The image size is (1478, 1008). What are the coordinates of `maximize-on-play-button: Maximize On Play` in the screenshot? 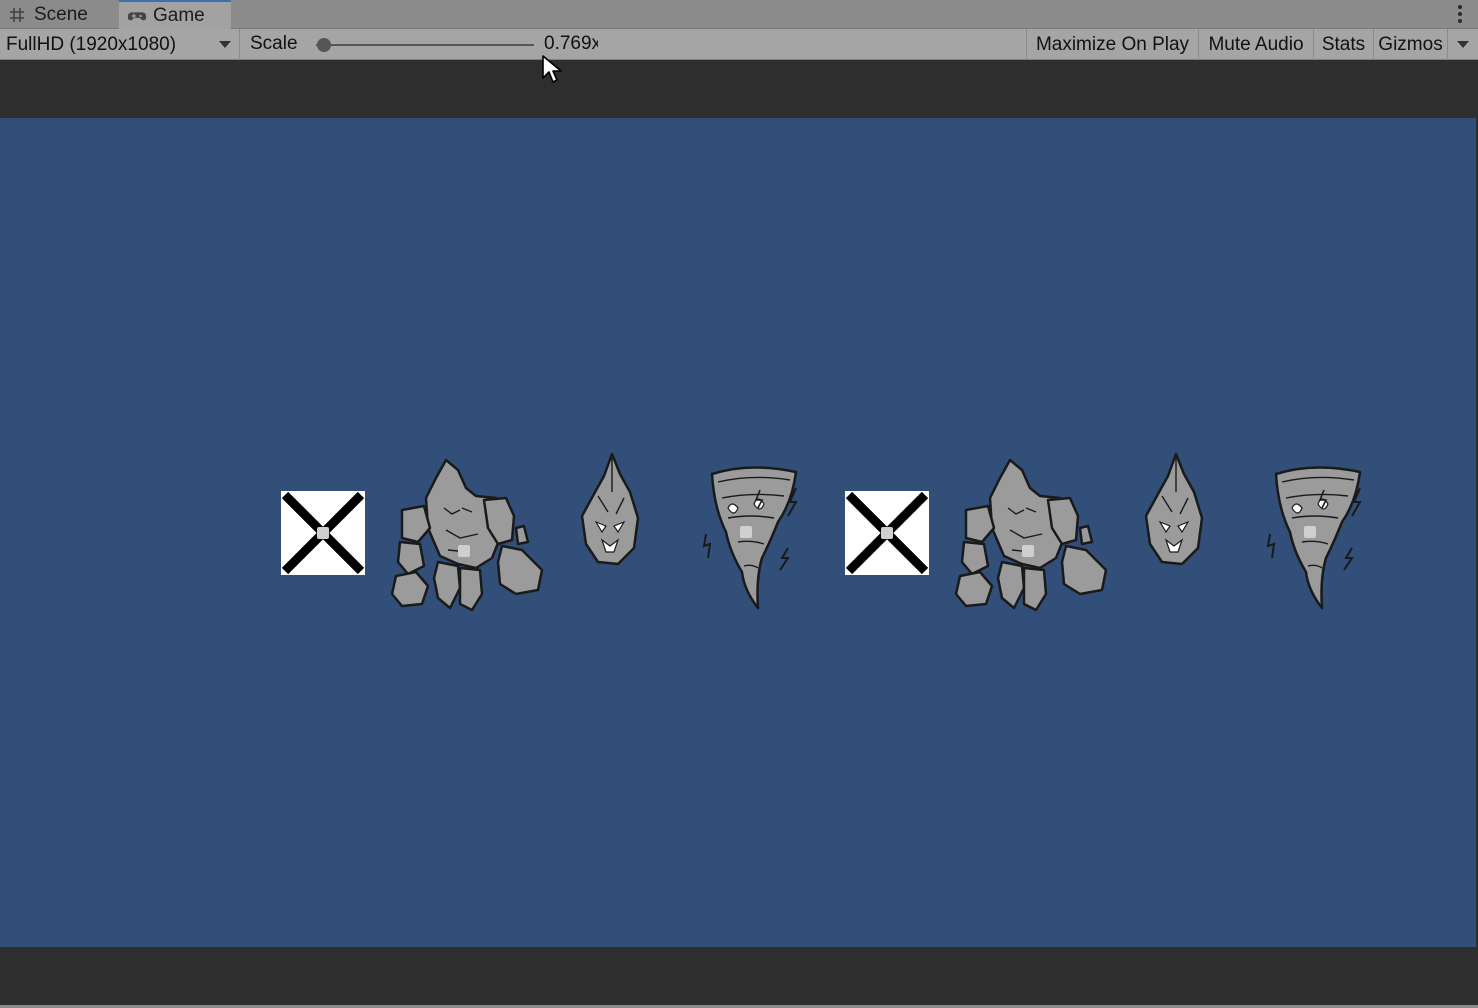 It's located at (1112, 44).